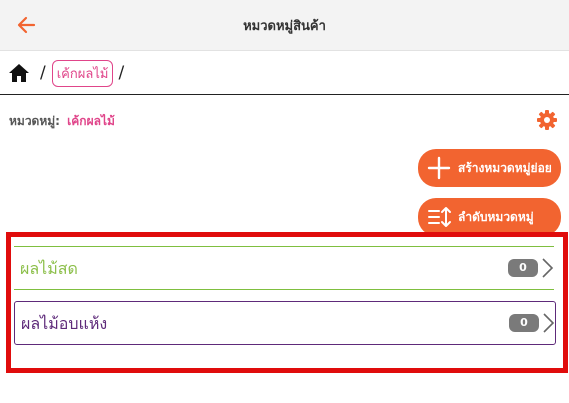  What do you see at coordinates (439, 168) in the screenshot?
I see `plus-icon` at bounding box center [439, 168].